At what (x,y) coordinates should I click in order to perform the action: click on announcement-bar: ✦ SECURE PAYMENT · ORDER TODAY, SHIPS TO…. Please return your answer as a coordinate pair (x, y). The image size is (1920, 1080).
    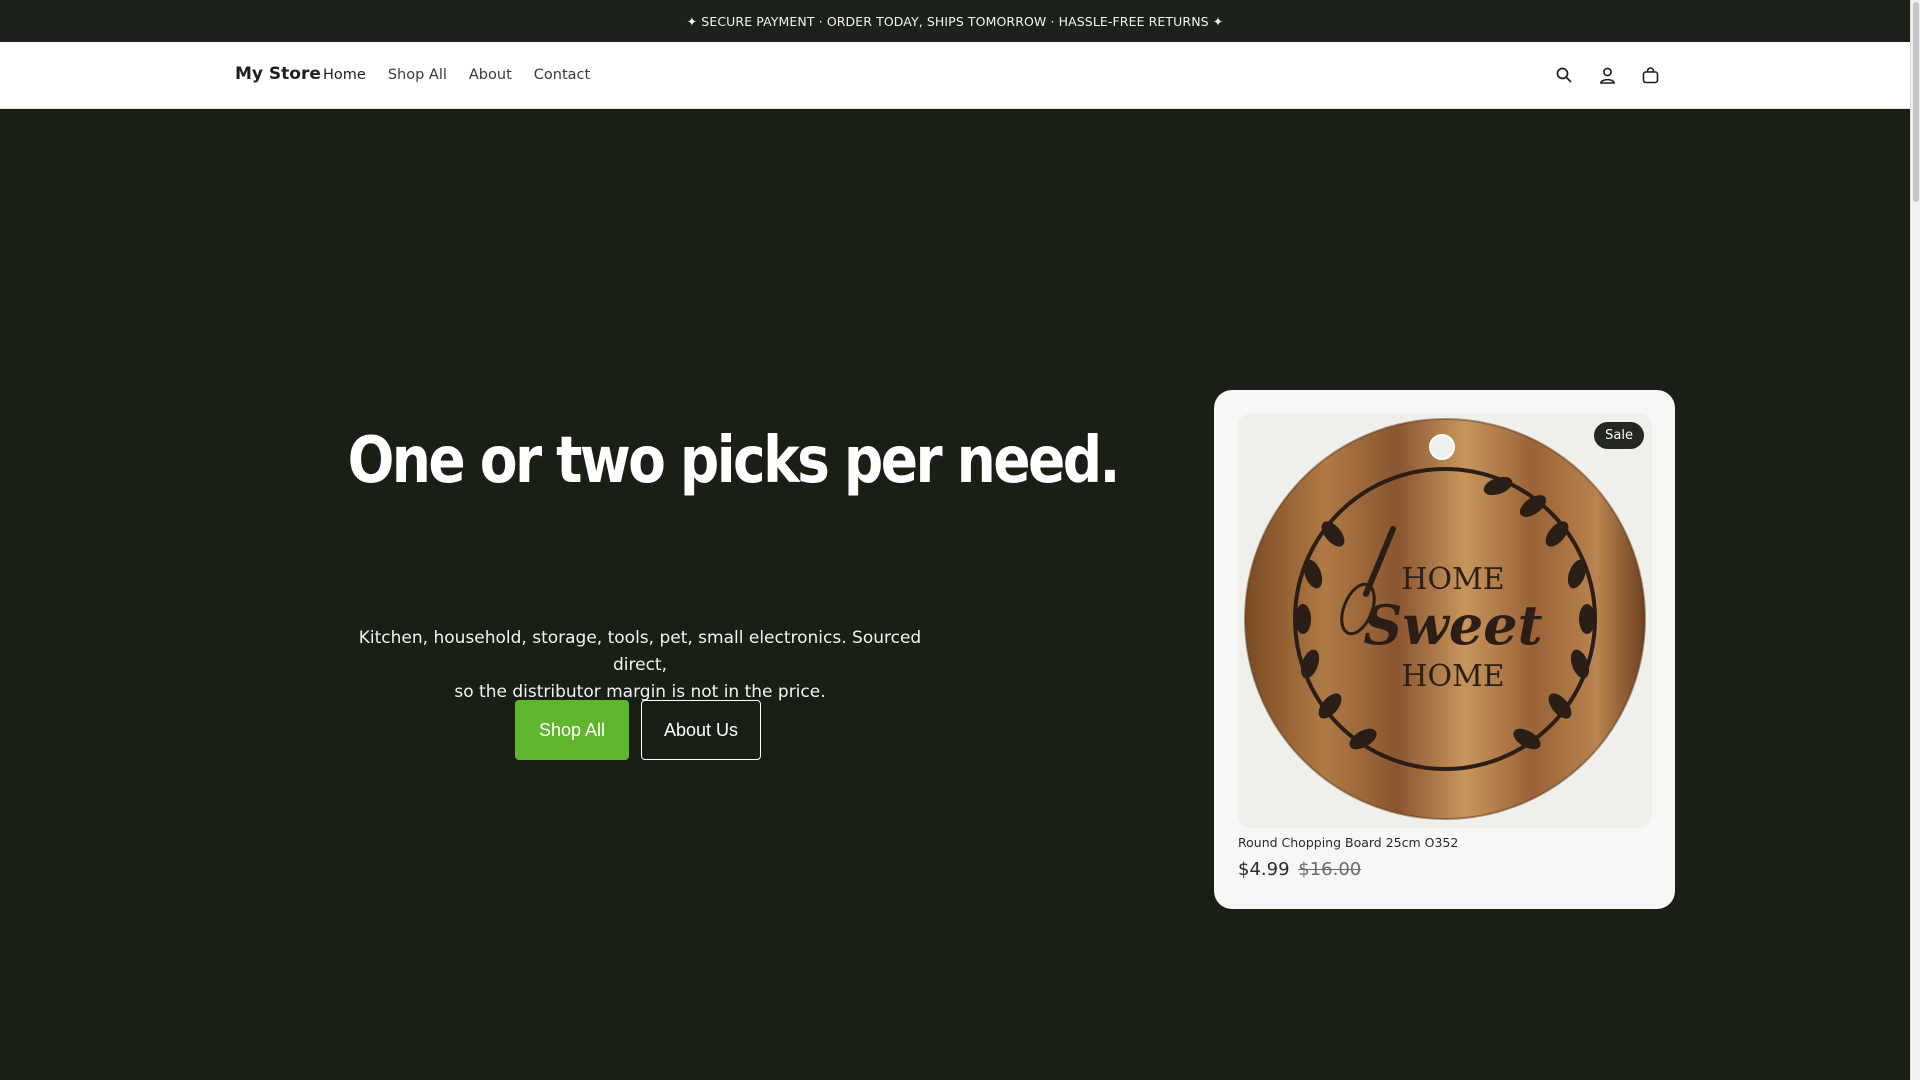
    Looking at the image, I should click on (955, 21).